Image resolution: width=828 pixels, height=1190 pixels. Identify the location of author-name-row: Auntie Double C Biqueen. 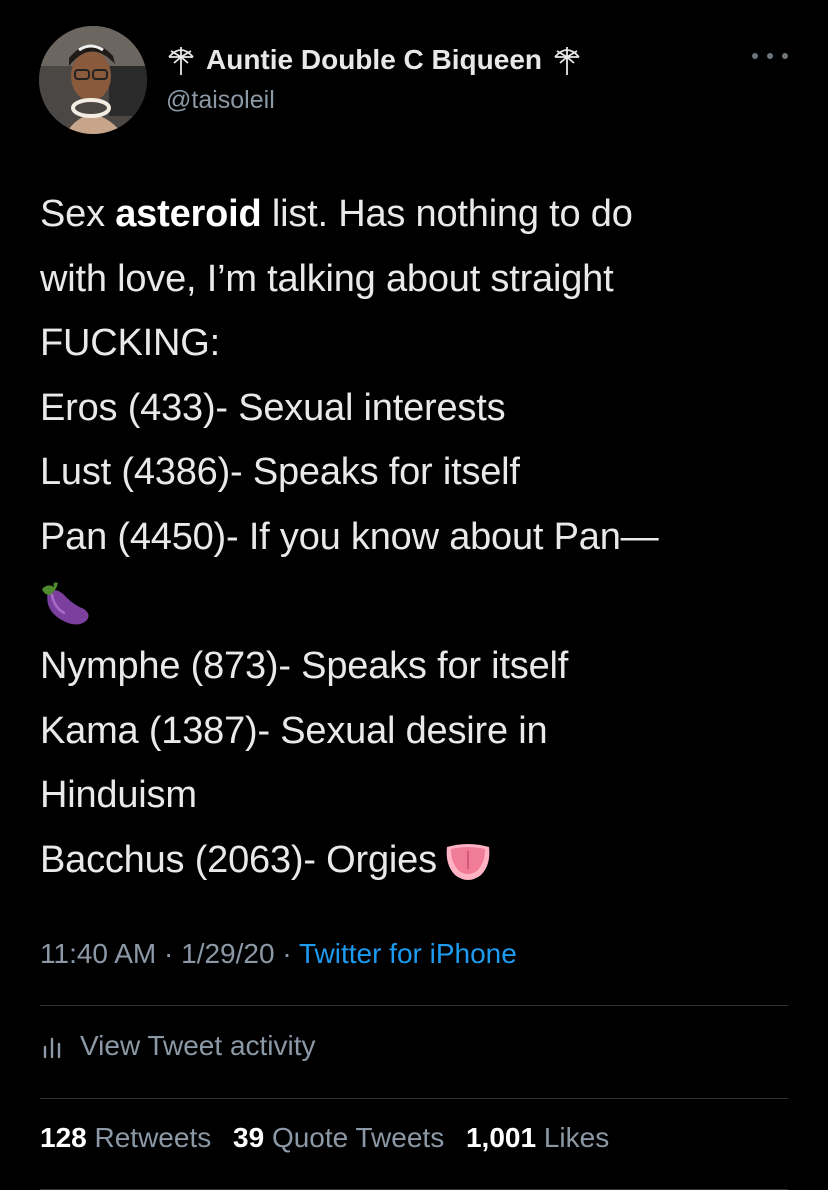
(374, 60).